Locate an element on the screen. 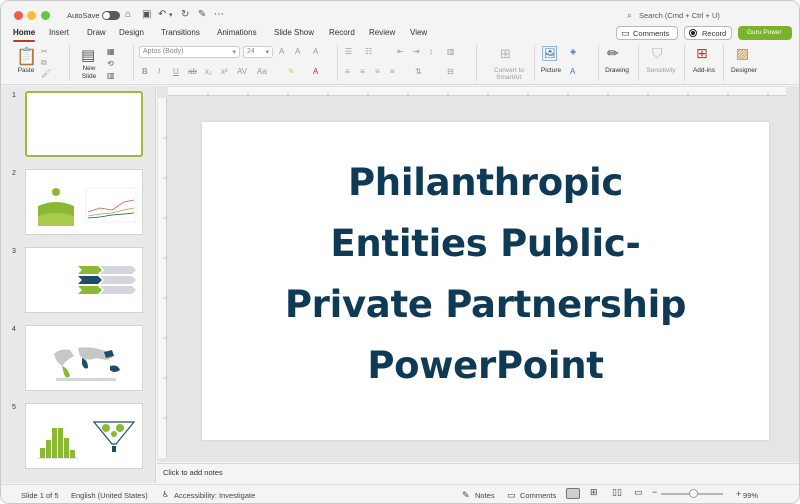 The height and width of the screenshot is (504, 800). change-case-icon: Aa is located at coordinates (262, 71).